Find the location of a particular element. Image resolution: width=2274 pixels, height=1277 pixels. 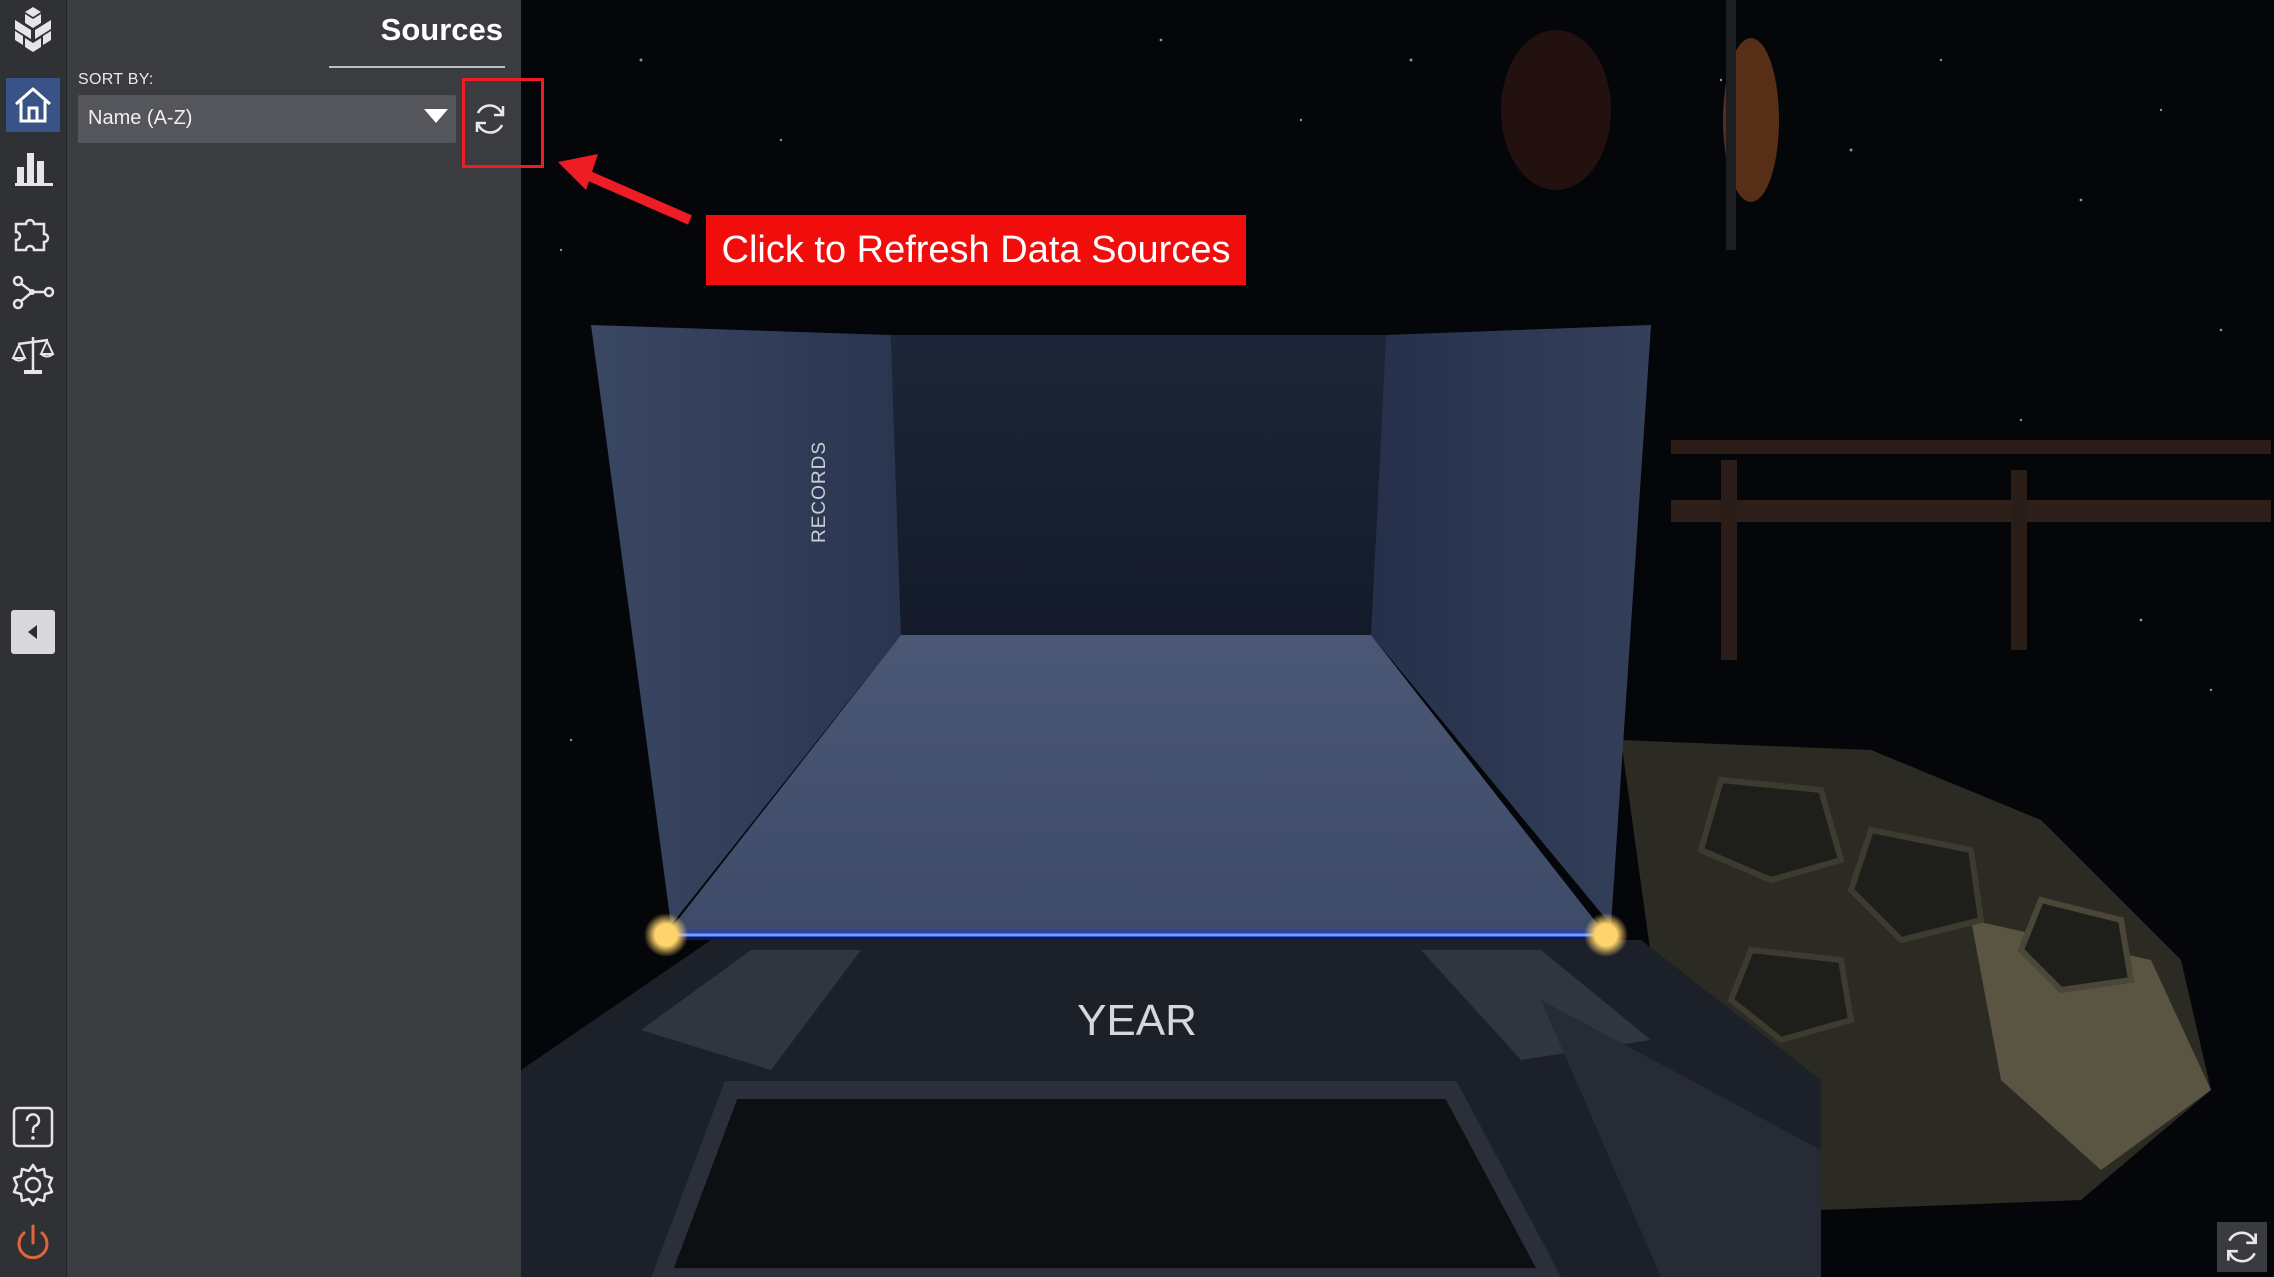

nav-extensions is located at coordinates (33, 231).